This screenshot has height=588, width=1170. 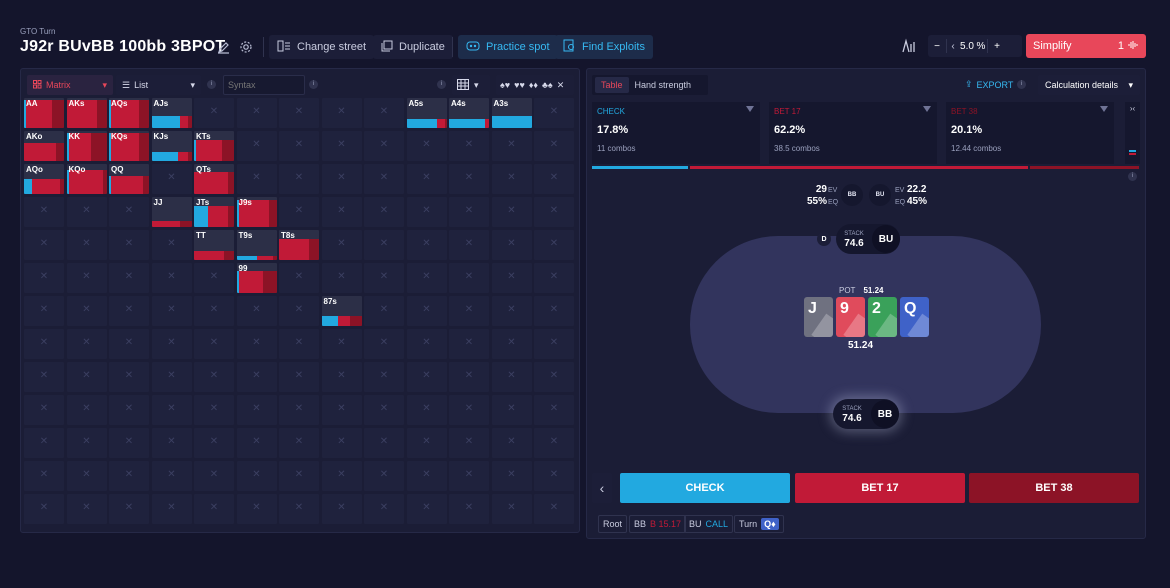 I want to click on layout-dropdown: ▾, so click(x=471, y=85).